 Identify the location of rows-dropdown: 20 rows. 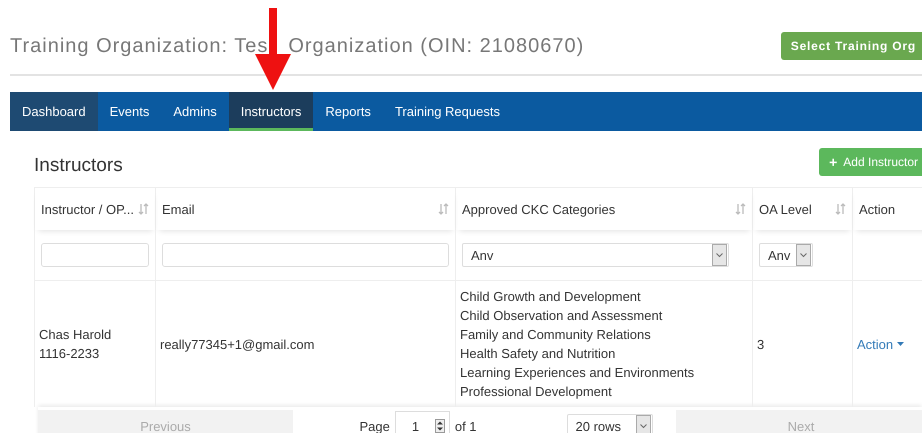
(609, 423).